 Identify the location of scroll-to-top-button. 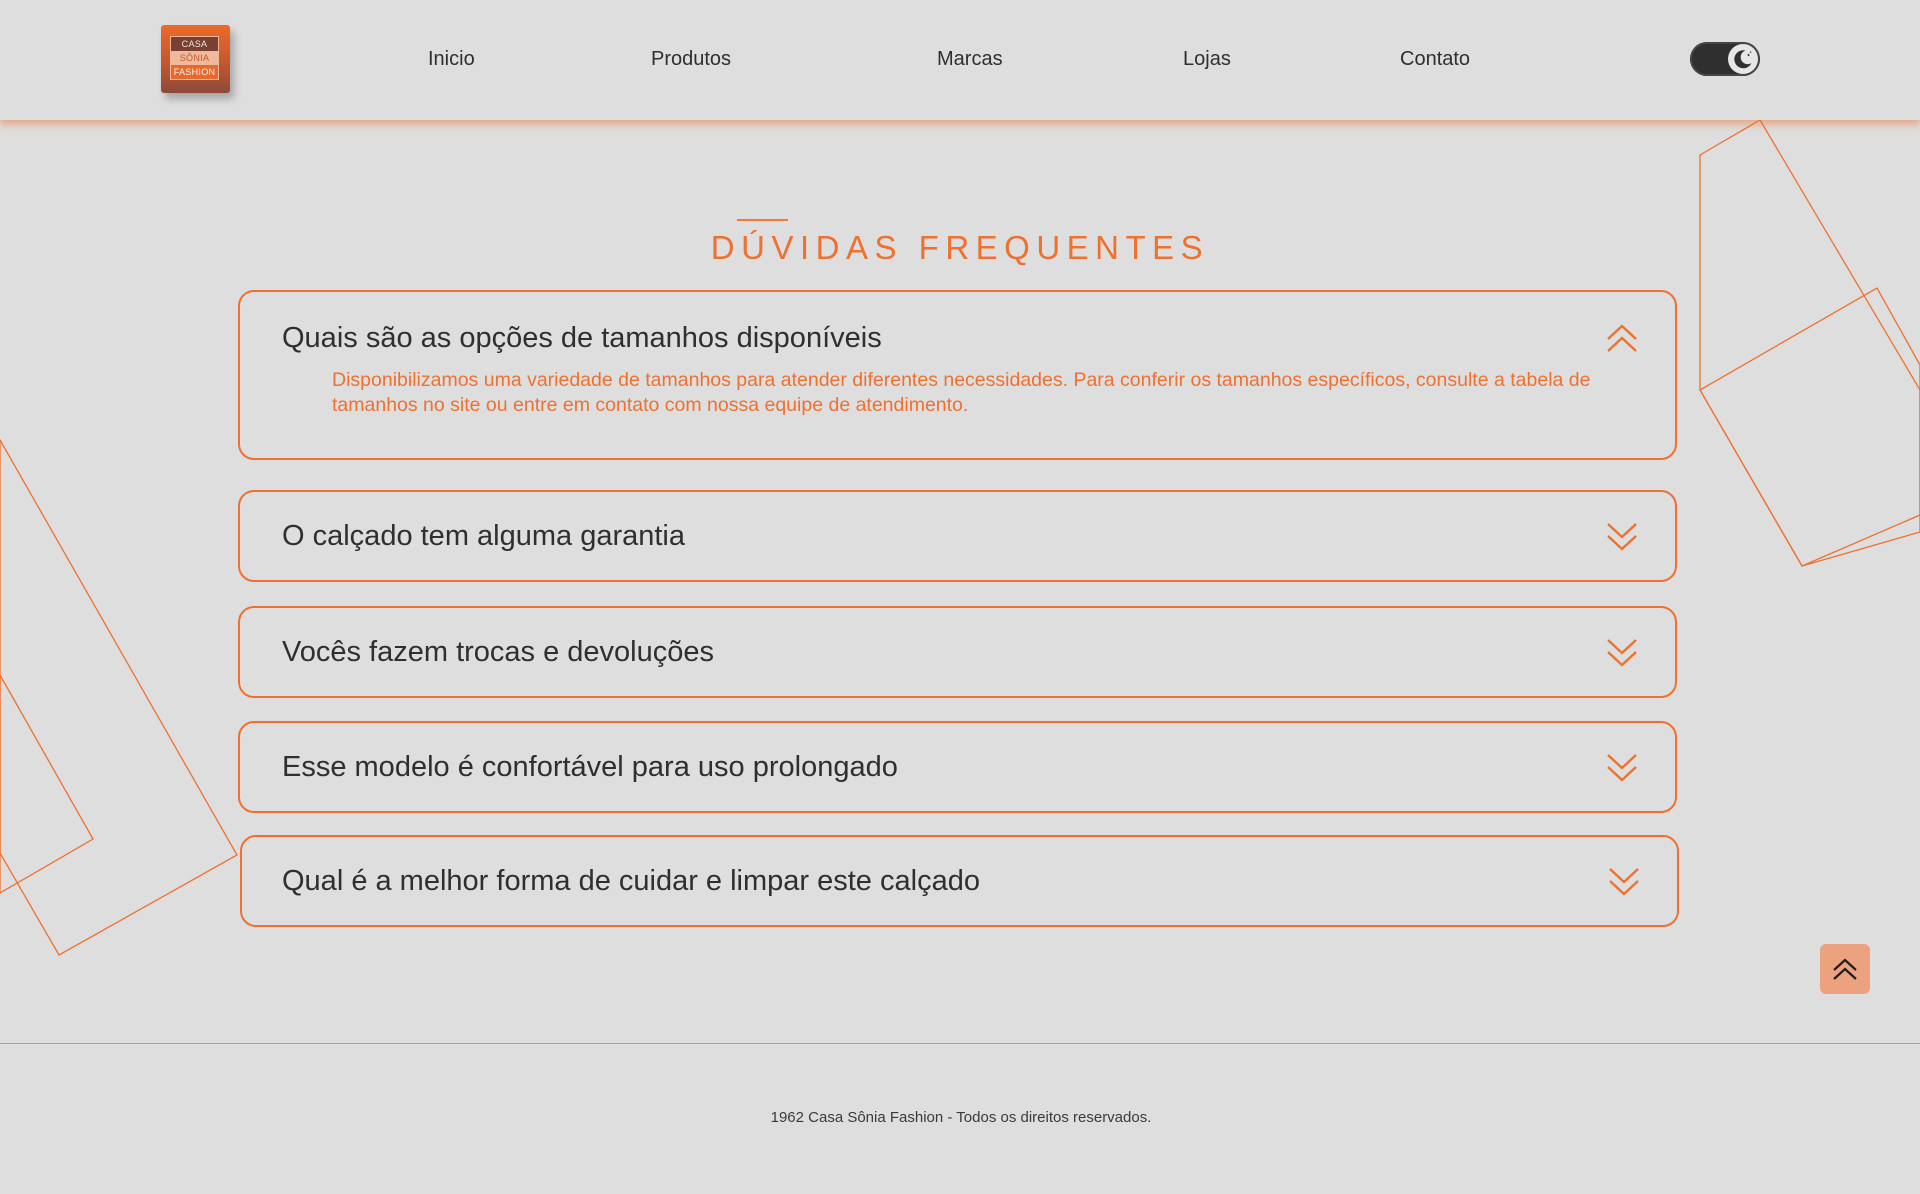
(1845, 969).